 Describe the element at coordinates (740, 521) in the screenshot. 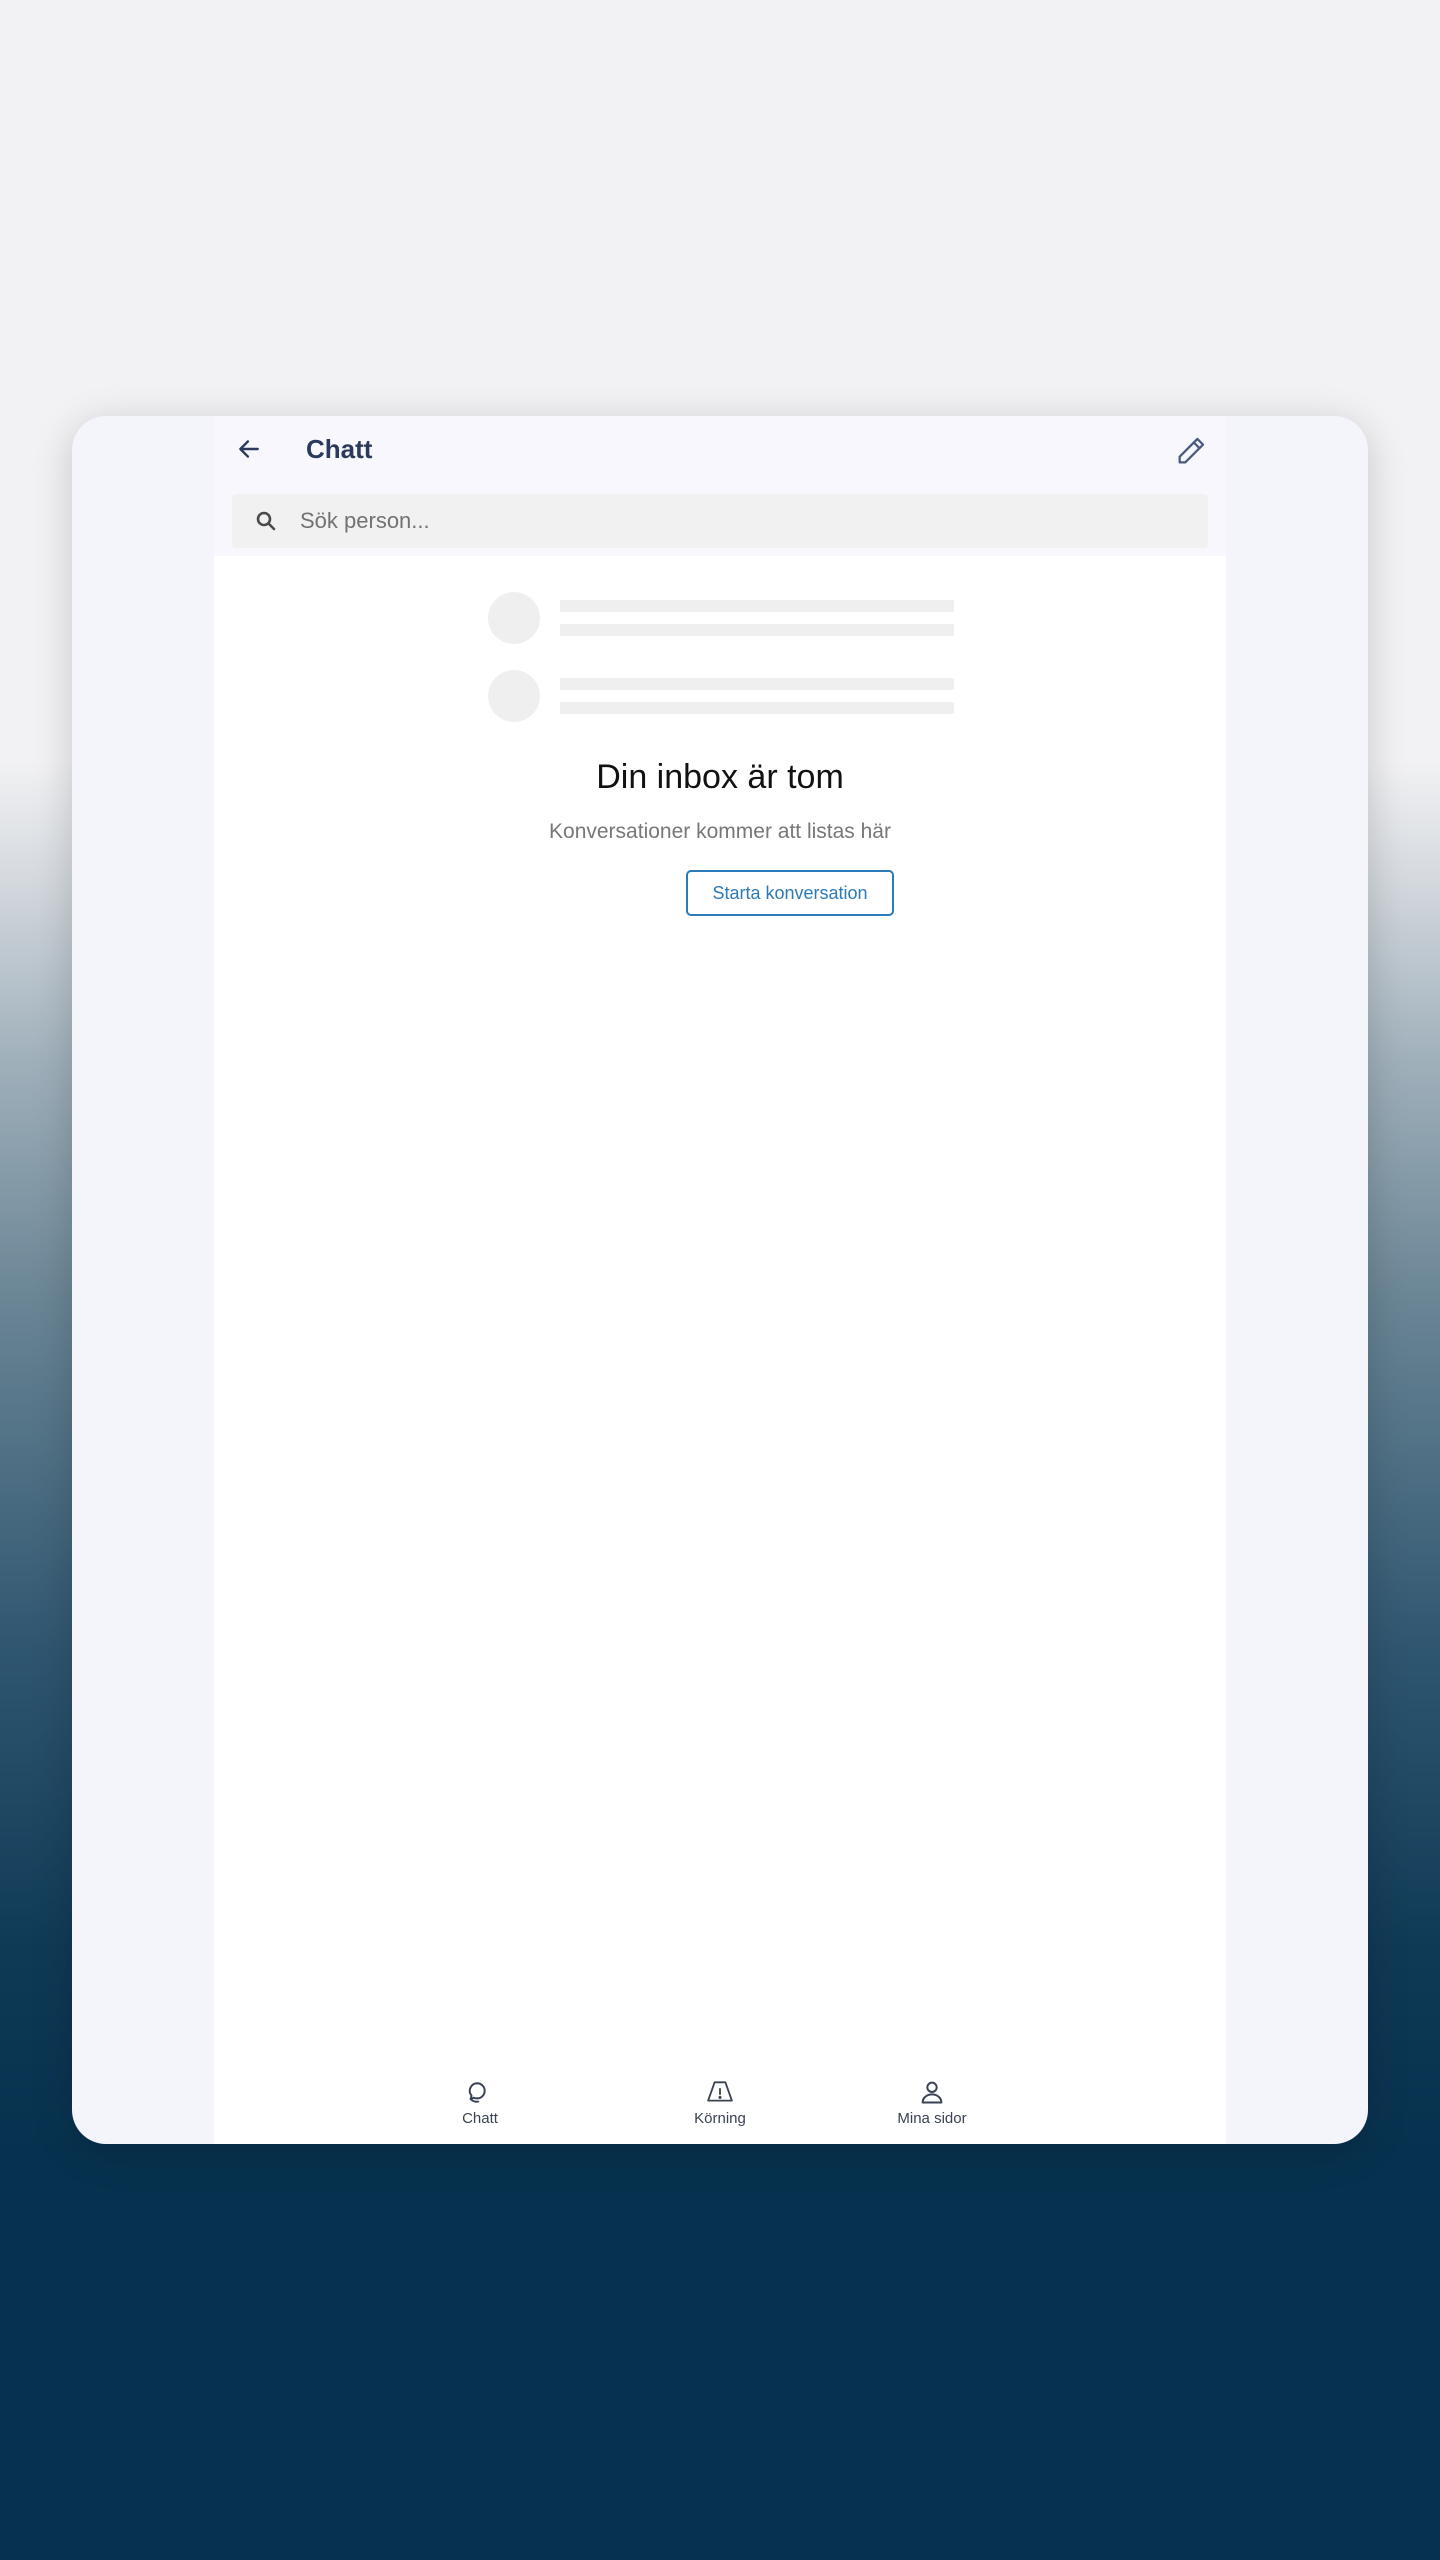

I see `search-input` at that location.